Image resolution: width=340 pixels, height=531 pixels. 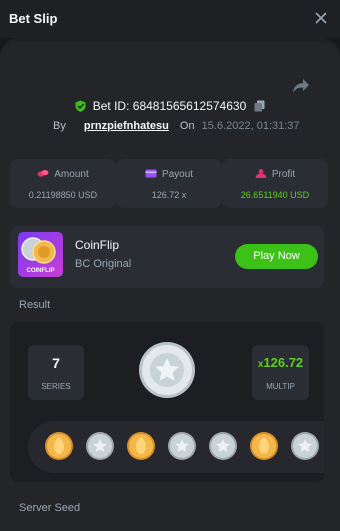 What do you see at coordinates (275, 195) in the screenshot?
I see `profit-value: 26.6511940 USD` at bounding box center [275, 195].